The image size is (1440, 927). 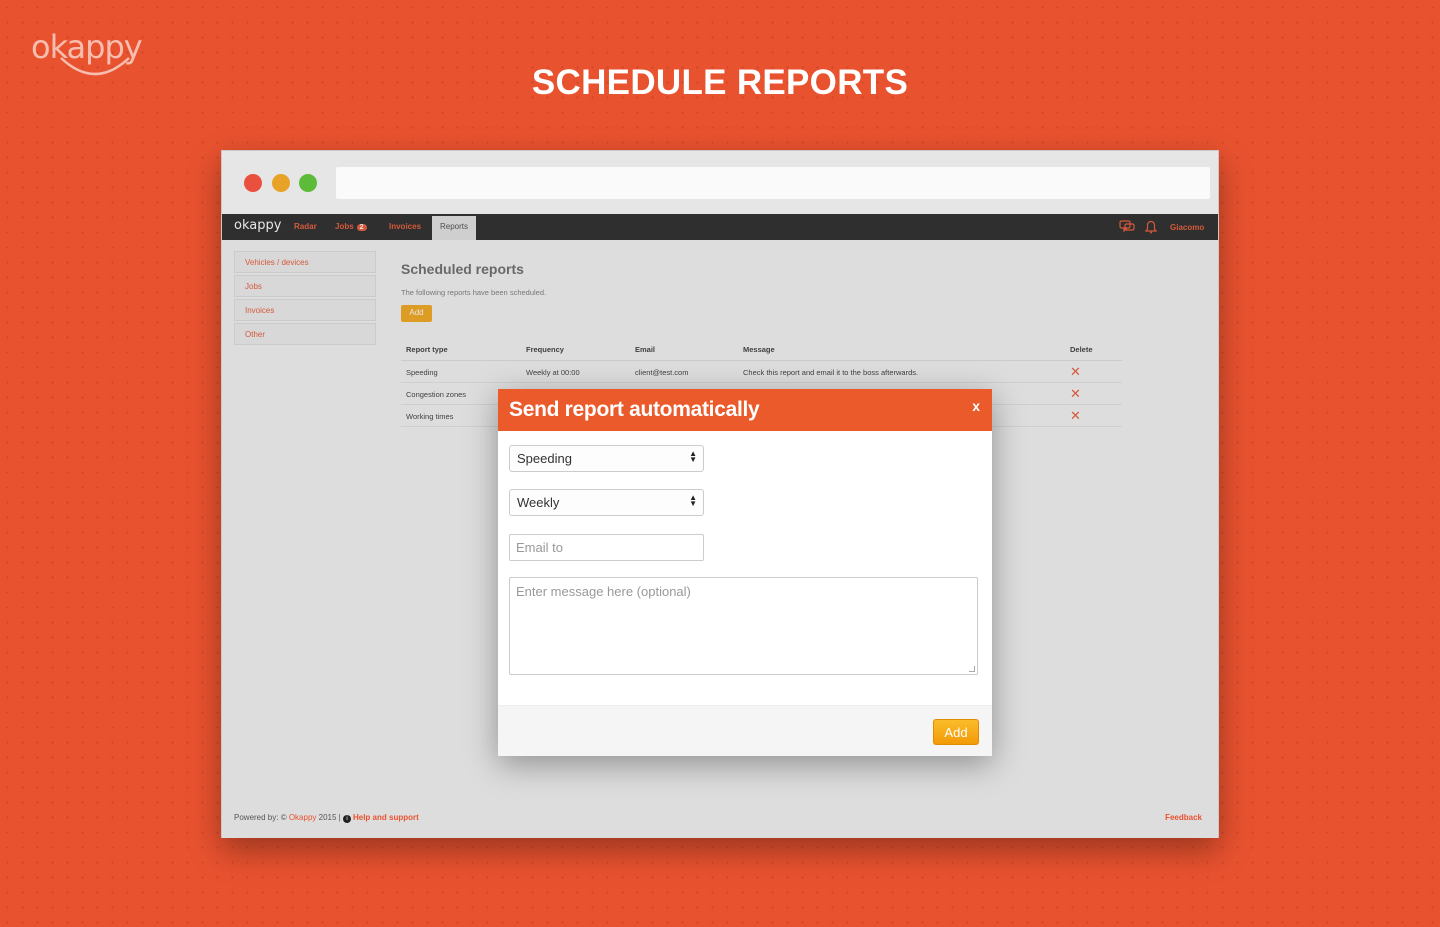 What do you see at coordinates (253, 183) in the screenshot?
I see `close-window-button` at bounding box center [253, 183].